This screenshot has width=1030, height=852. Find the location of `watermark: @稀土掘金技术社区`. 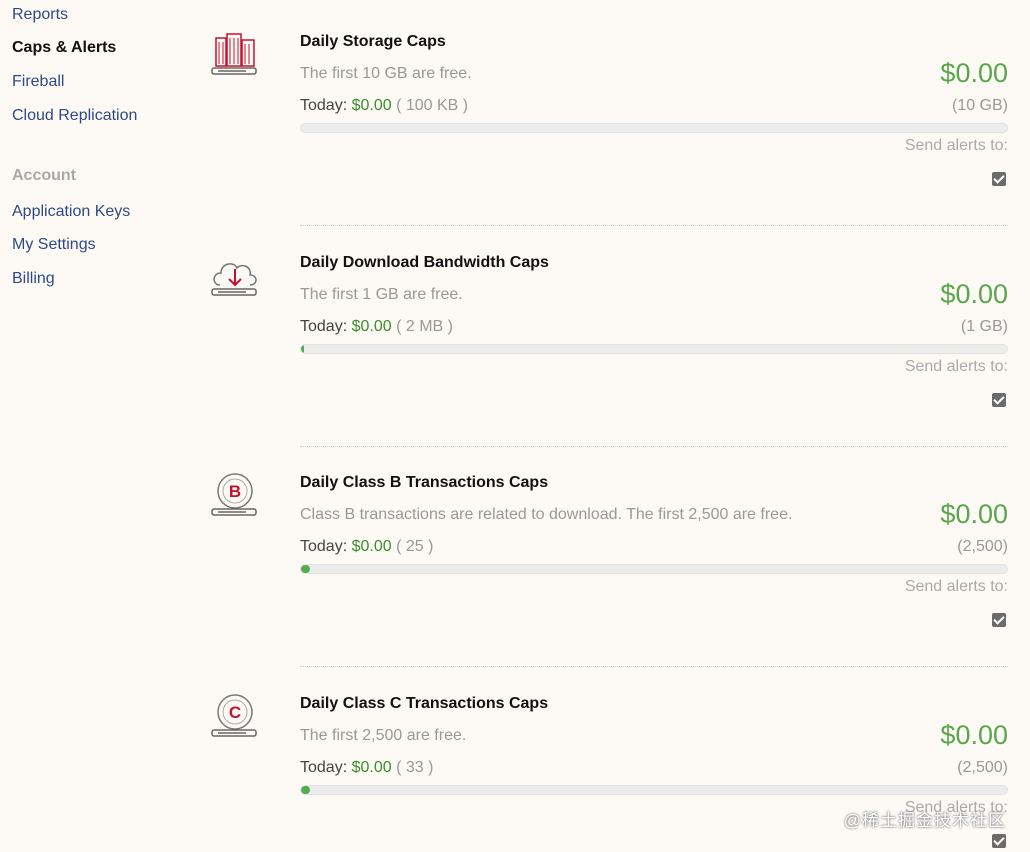

watermark: @稀土掘金技术社区 is located at coordinates (924, 820).